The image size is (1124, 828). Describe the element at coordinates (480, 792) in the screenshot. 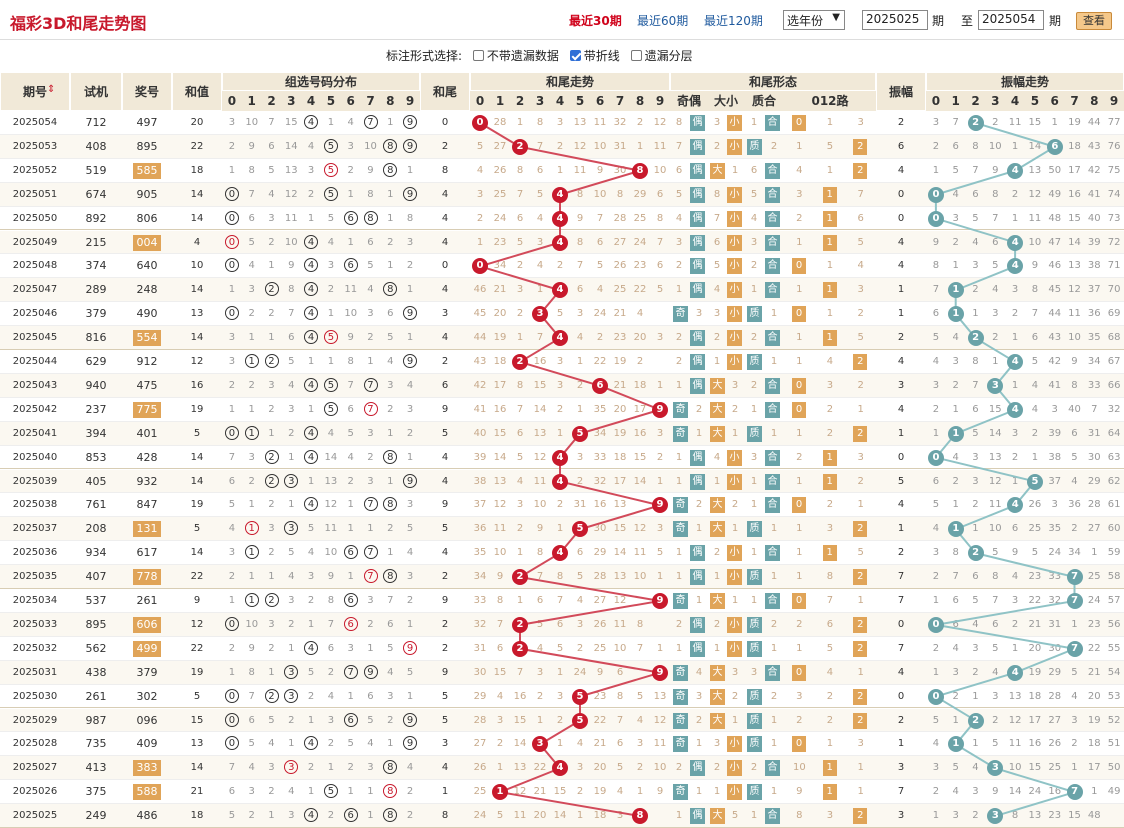

I see `tail-trend-omission: 25` at that location.